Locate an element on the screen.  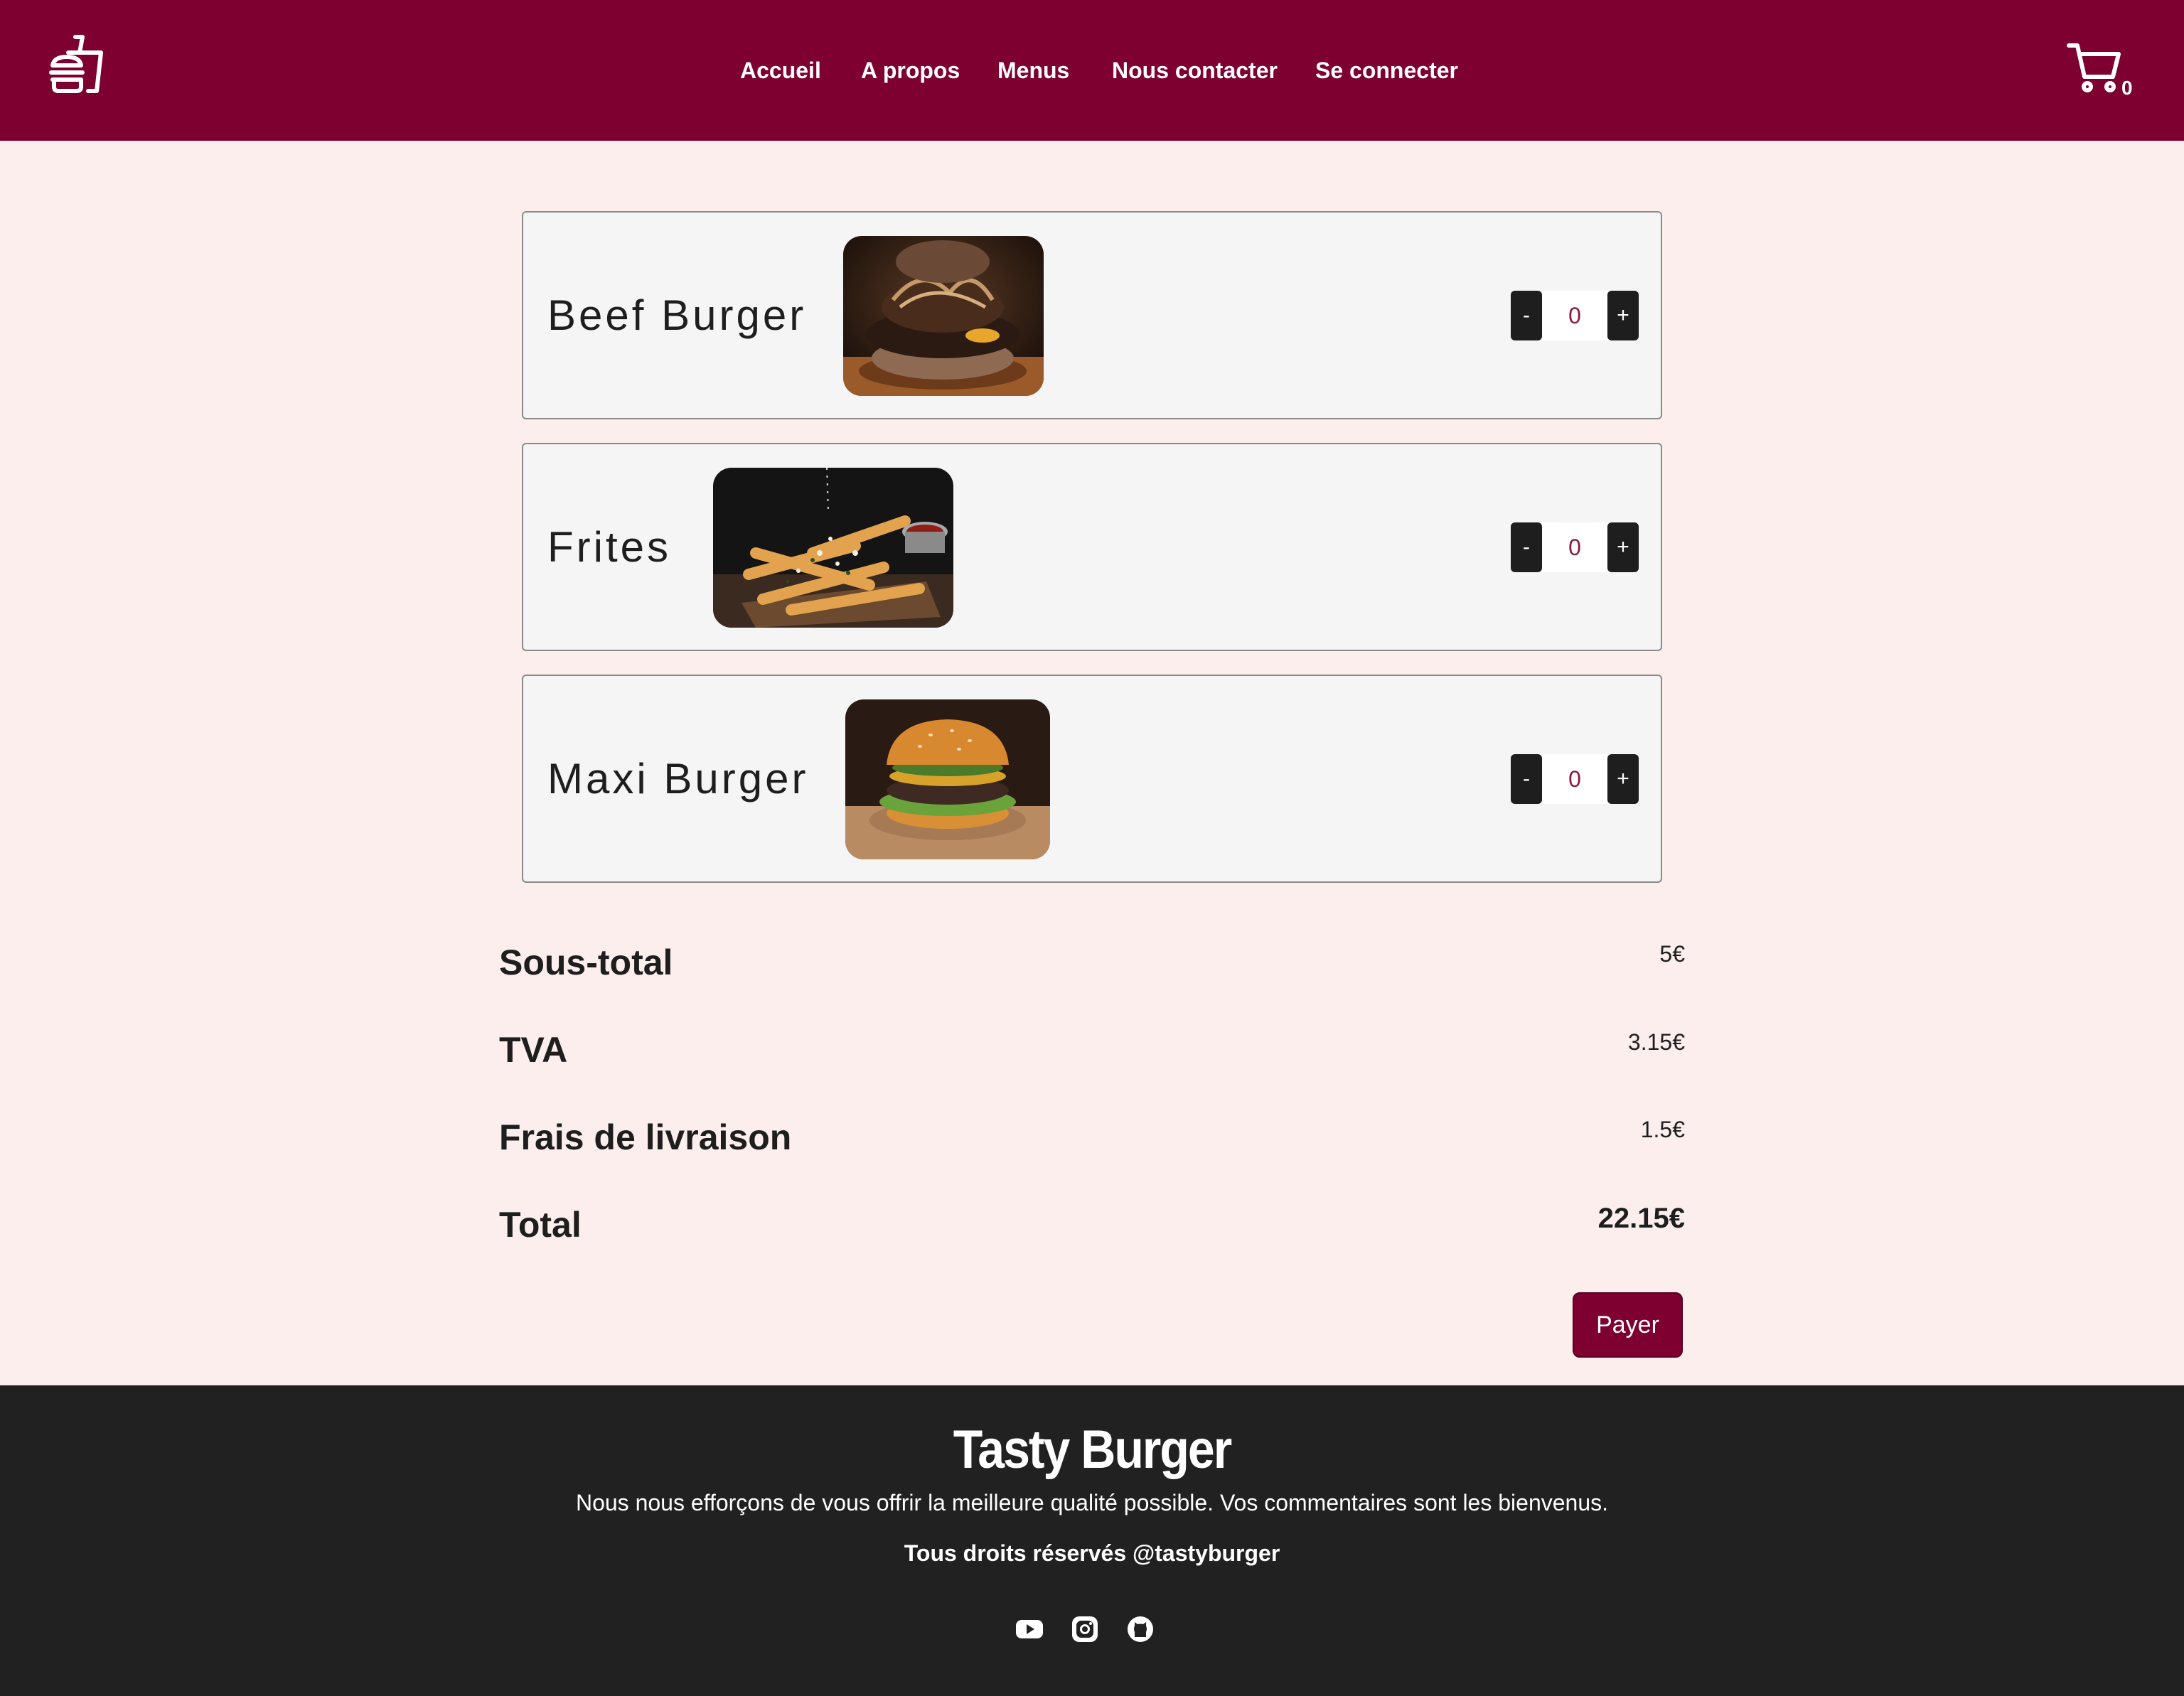
footer-brand: Tasty Burger is located at coordinates (1093, 1449).